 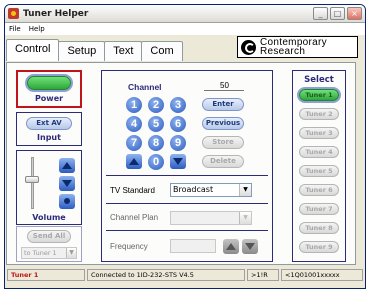 I want to click on tuner-6-button: Tuner 6, so click(x=319, y=190).